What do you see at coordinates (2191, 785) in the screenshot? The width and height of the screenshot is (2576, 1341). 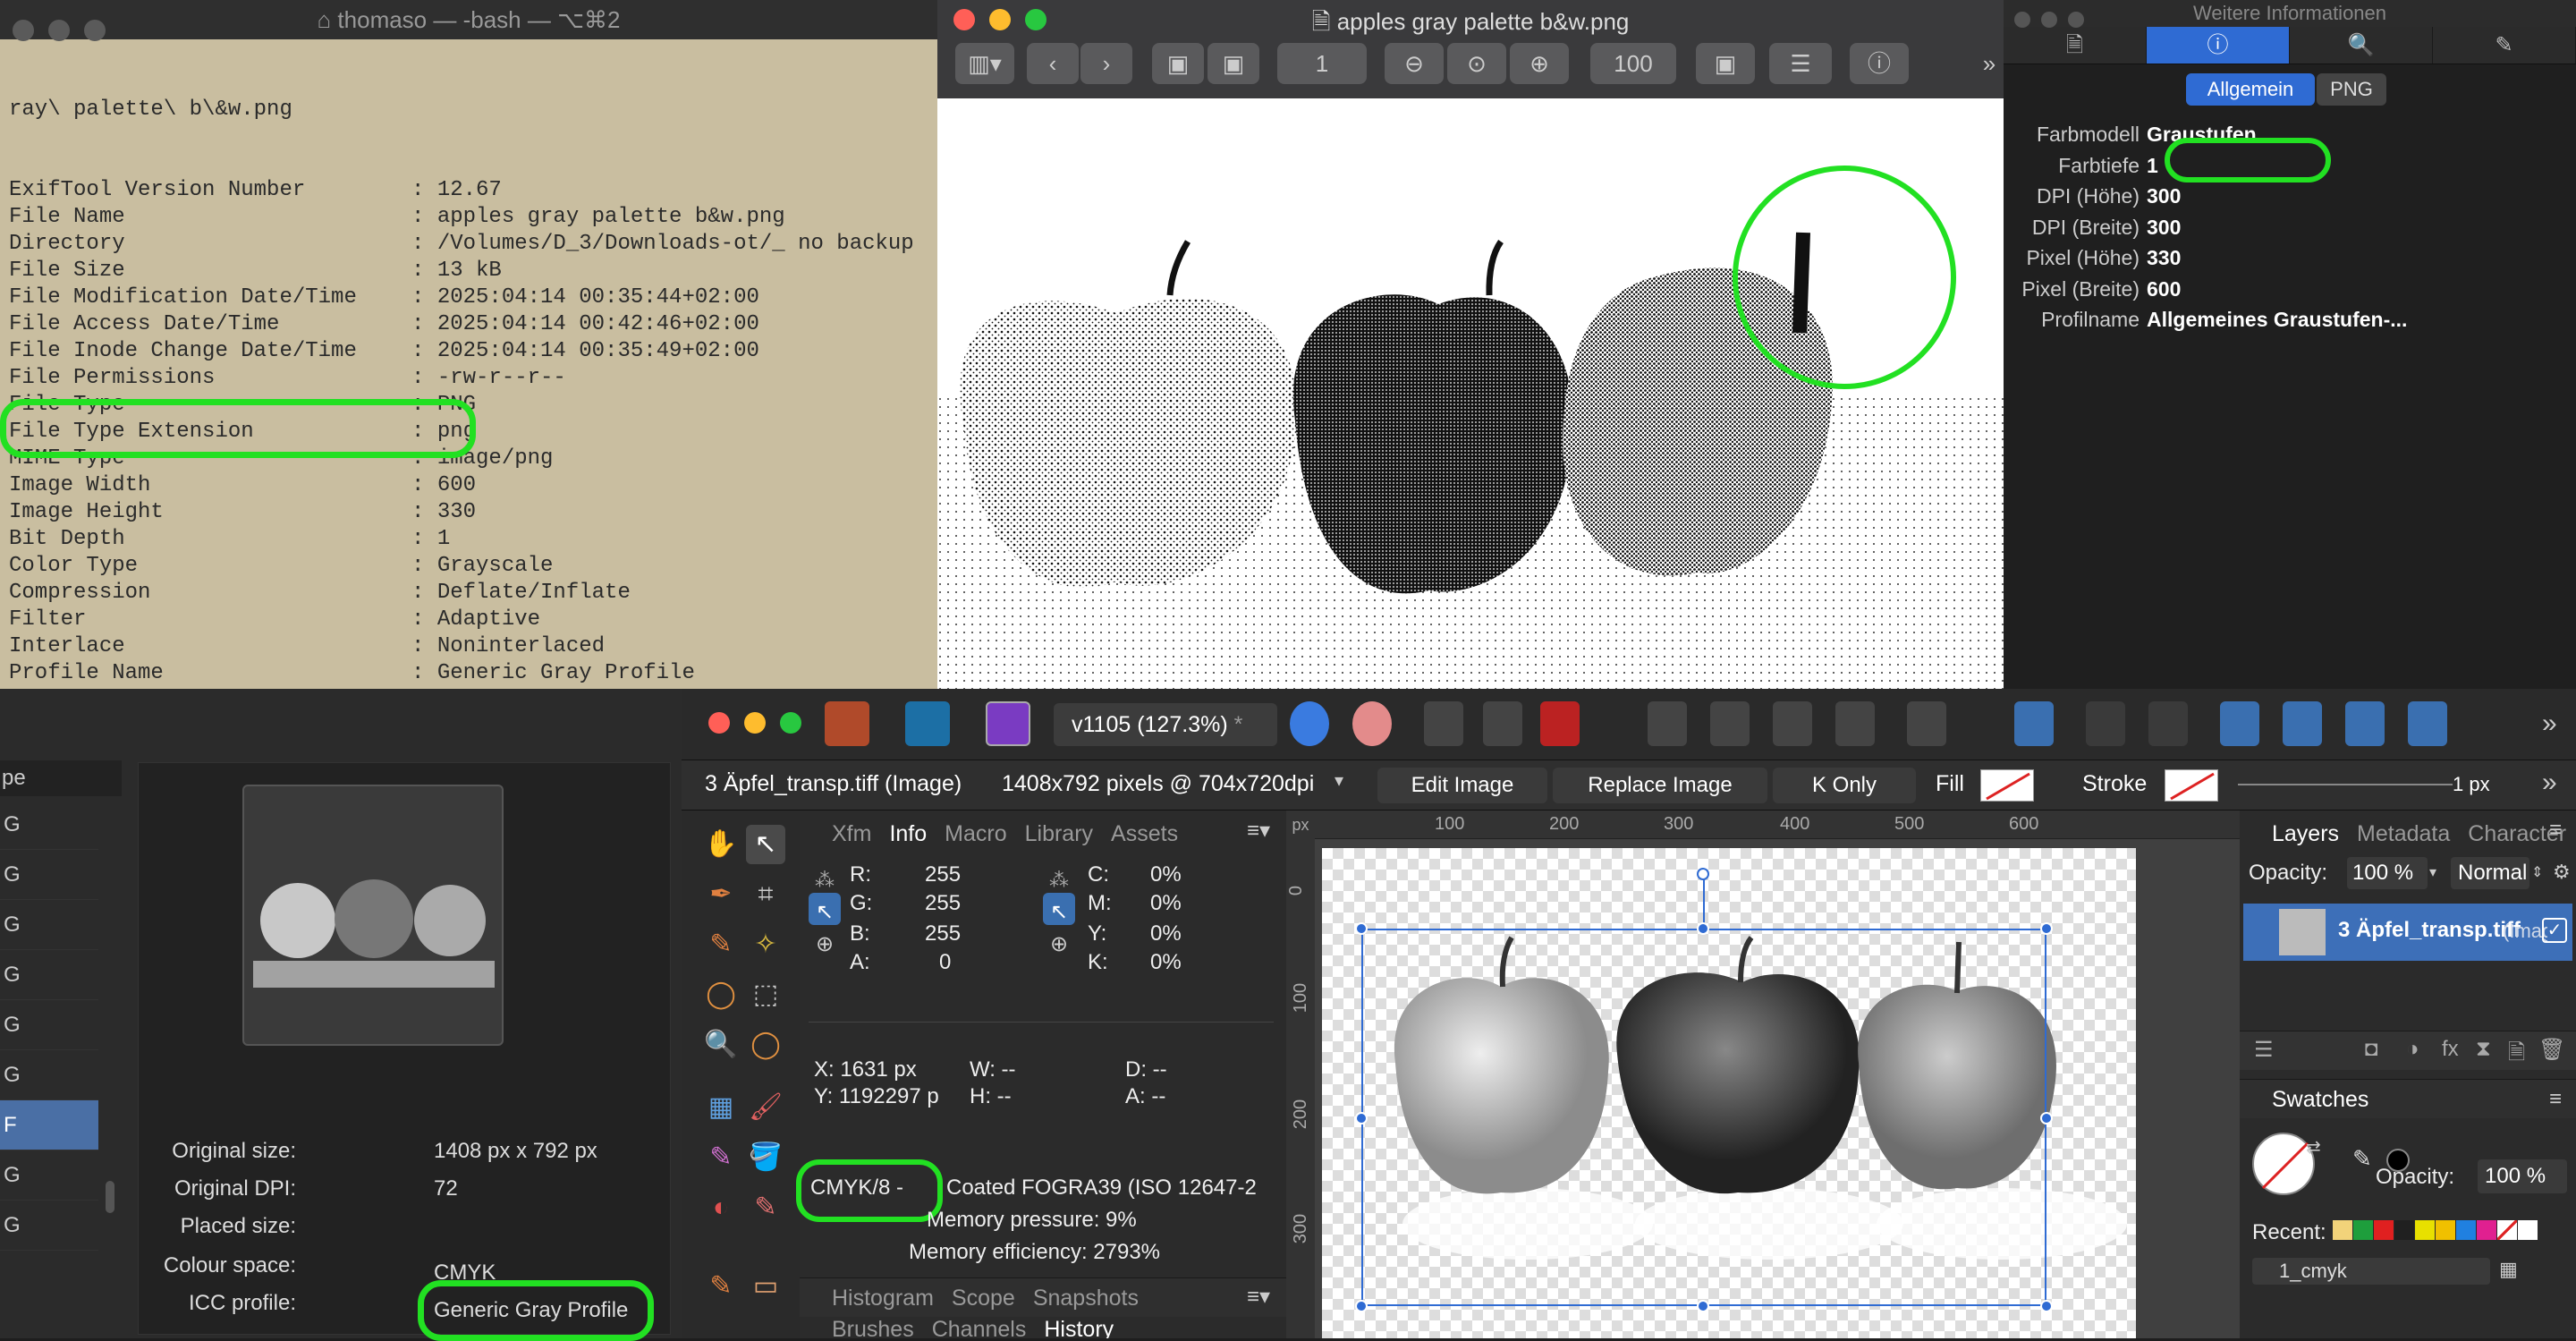 I see `stroke-swatch-none` at bounding box center [2191, 785].